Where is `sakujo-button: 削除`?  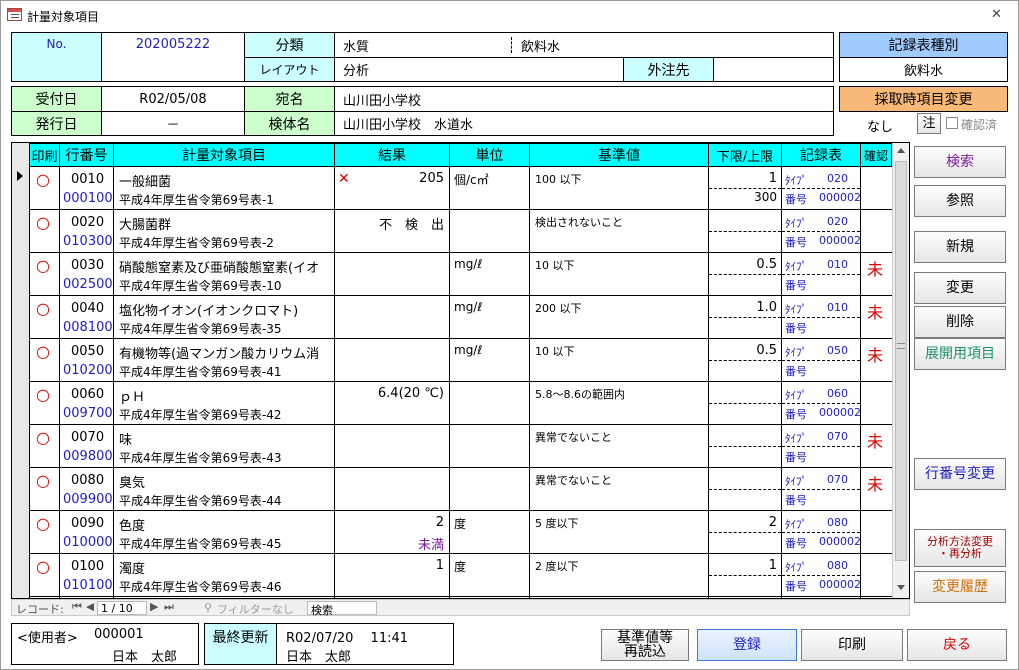
sakujo-button: 削除 is located at coordinates (960, 322).